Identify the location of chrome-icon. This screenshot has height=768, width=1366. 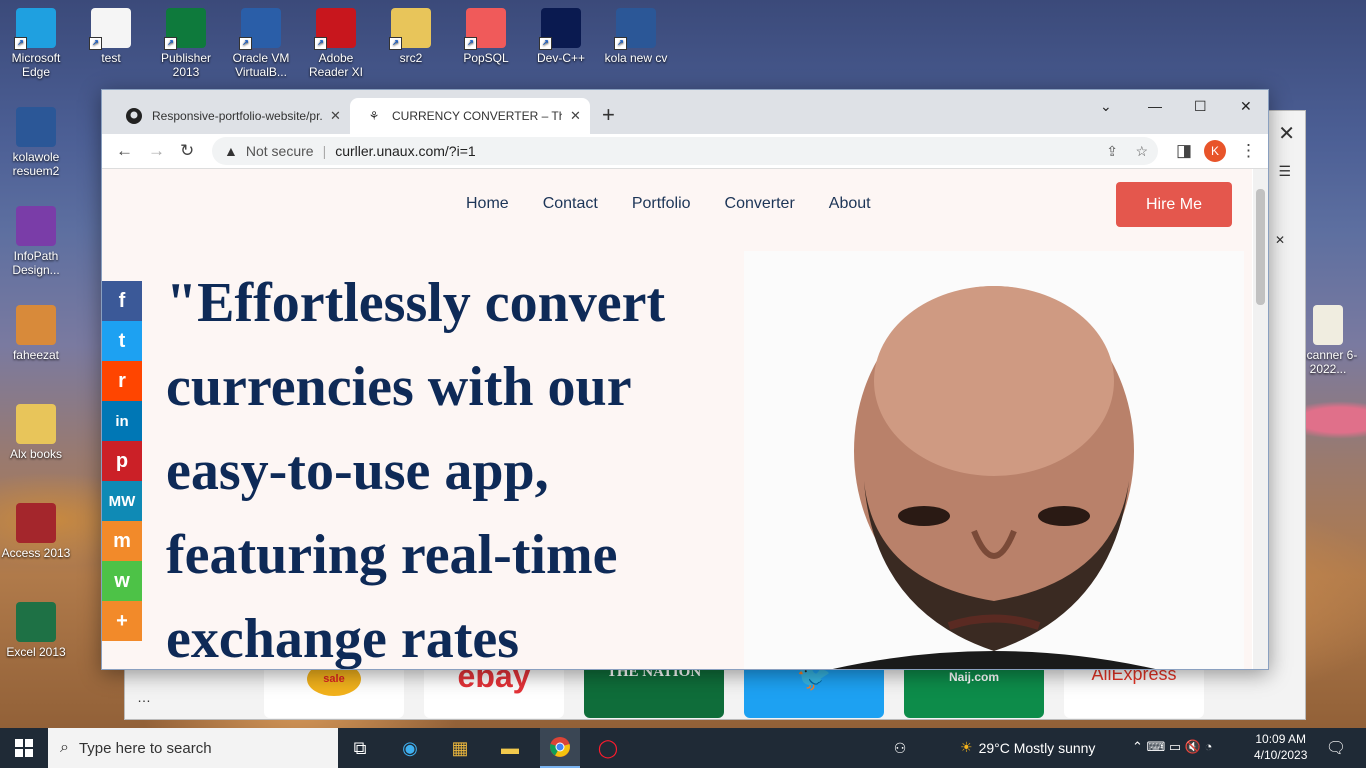
(560, 748).